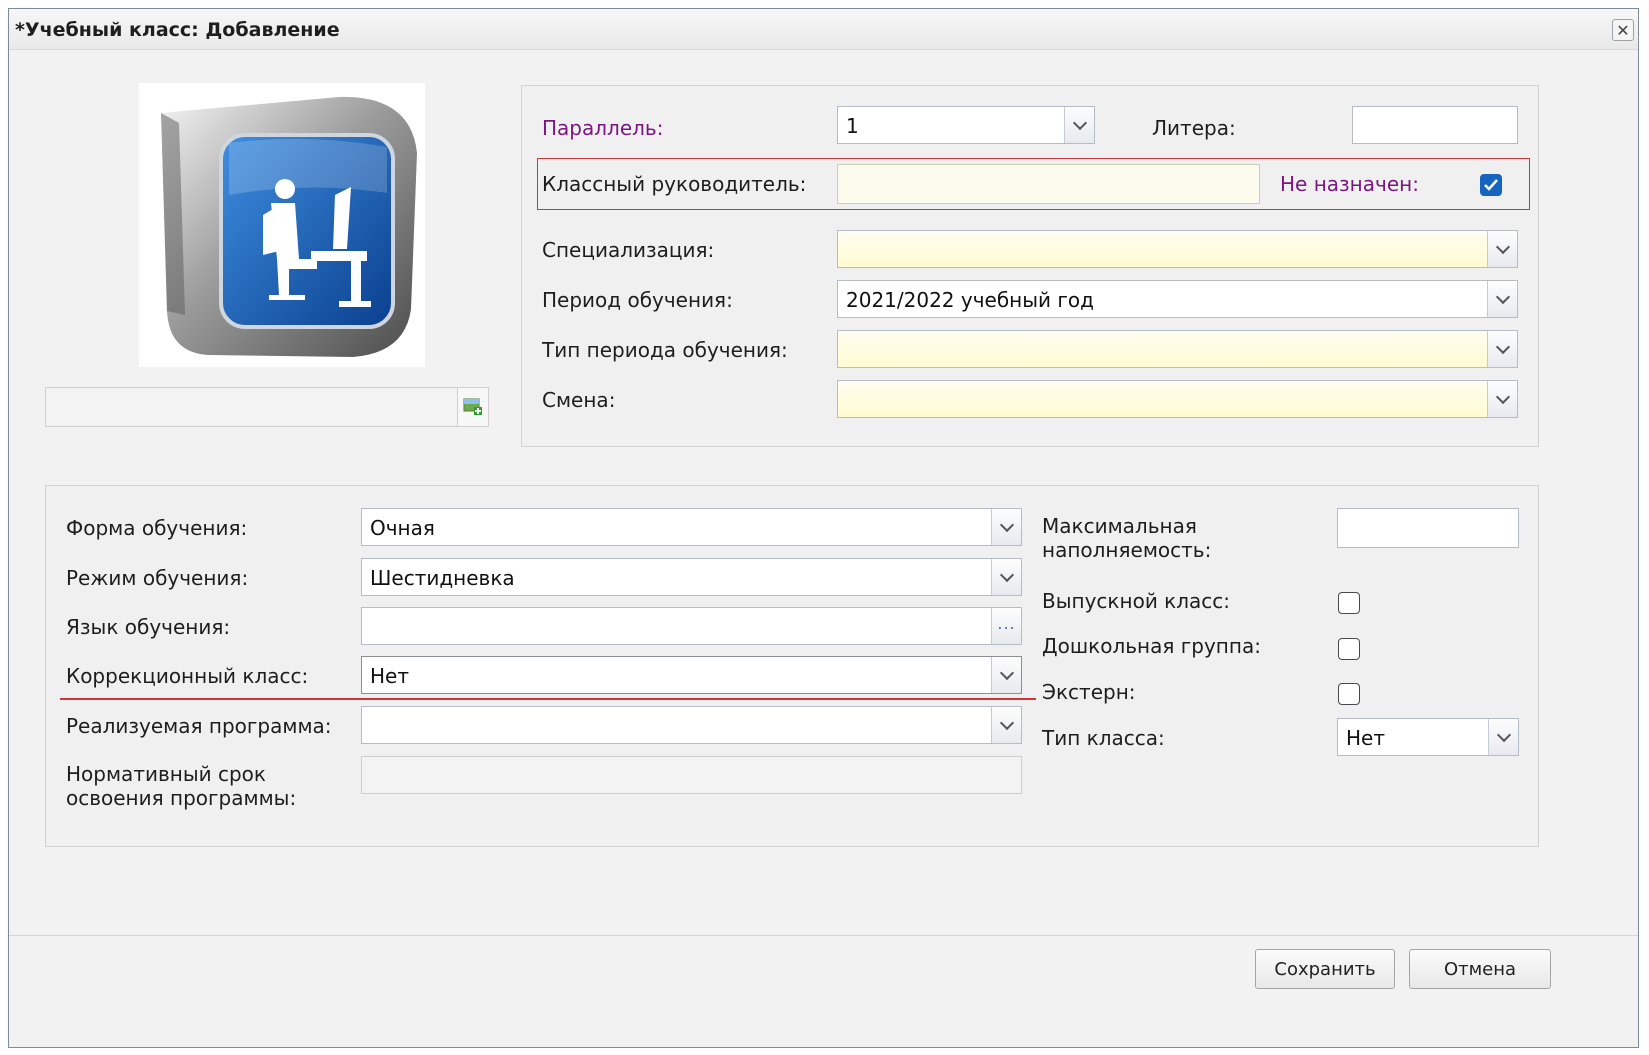 This screenshot has width=1649, height=1055. I want to click on class-teacher-label: Классный руководитель:, so click(674, 184).